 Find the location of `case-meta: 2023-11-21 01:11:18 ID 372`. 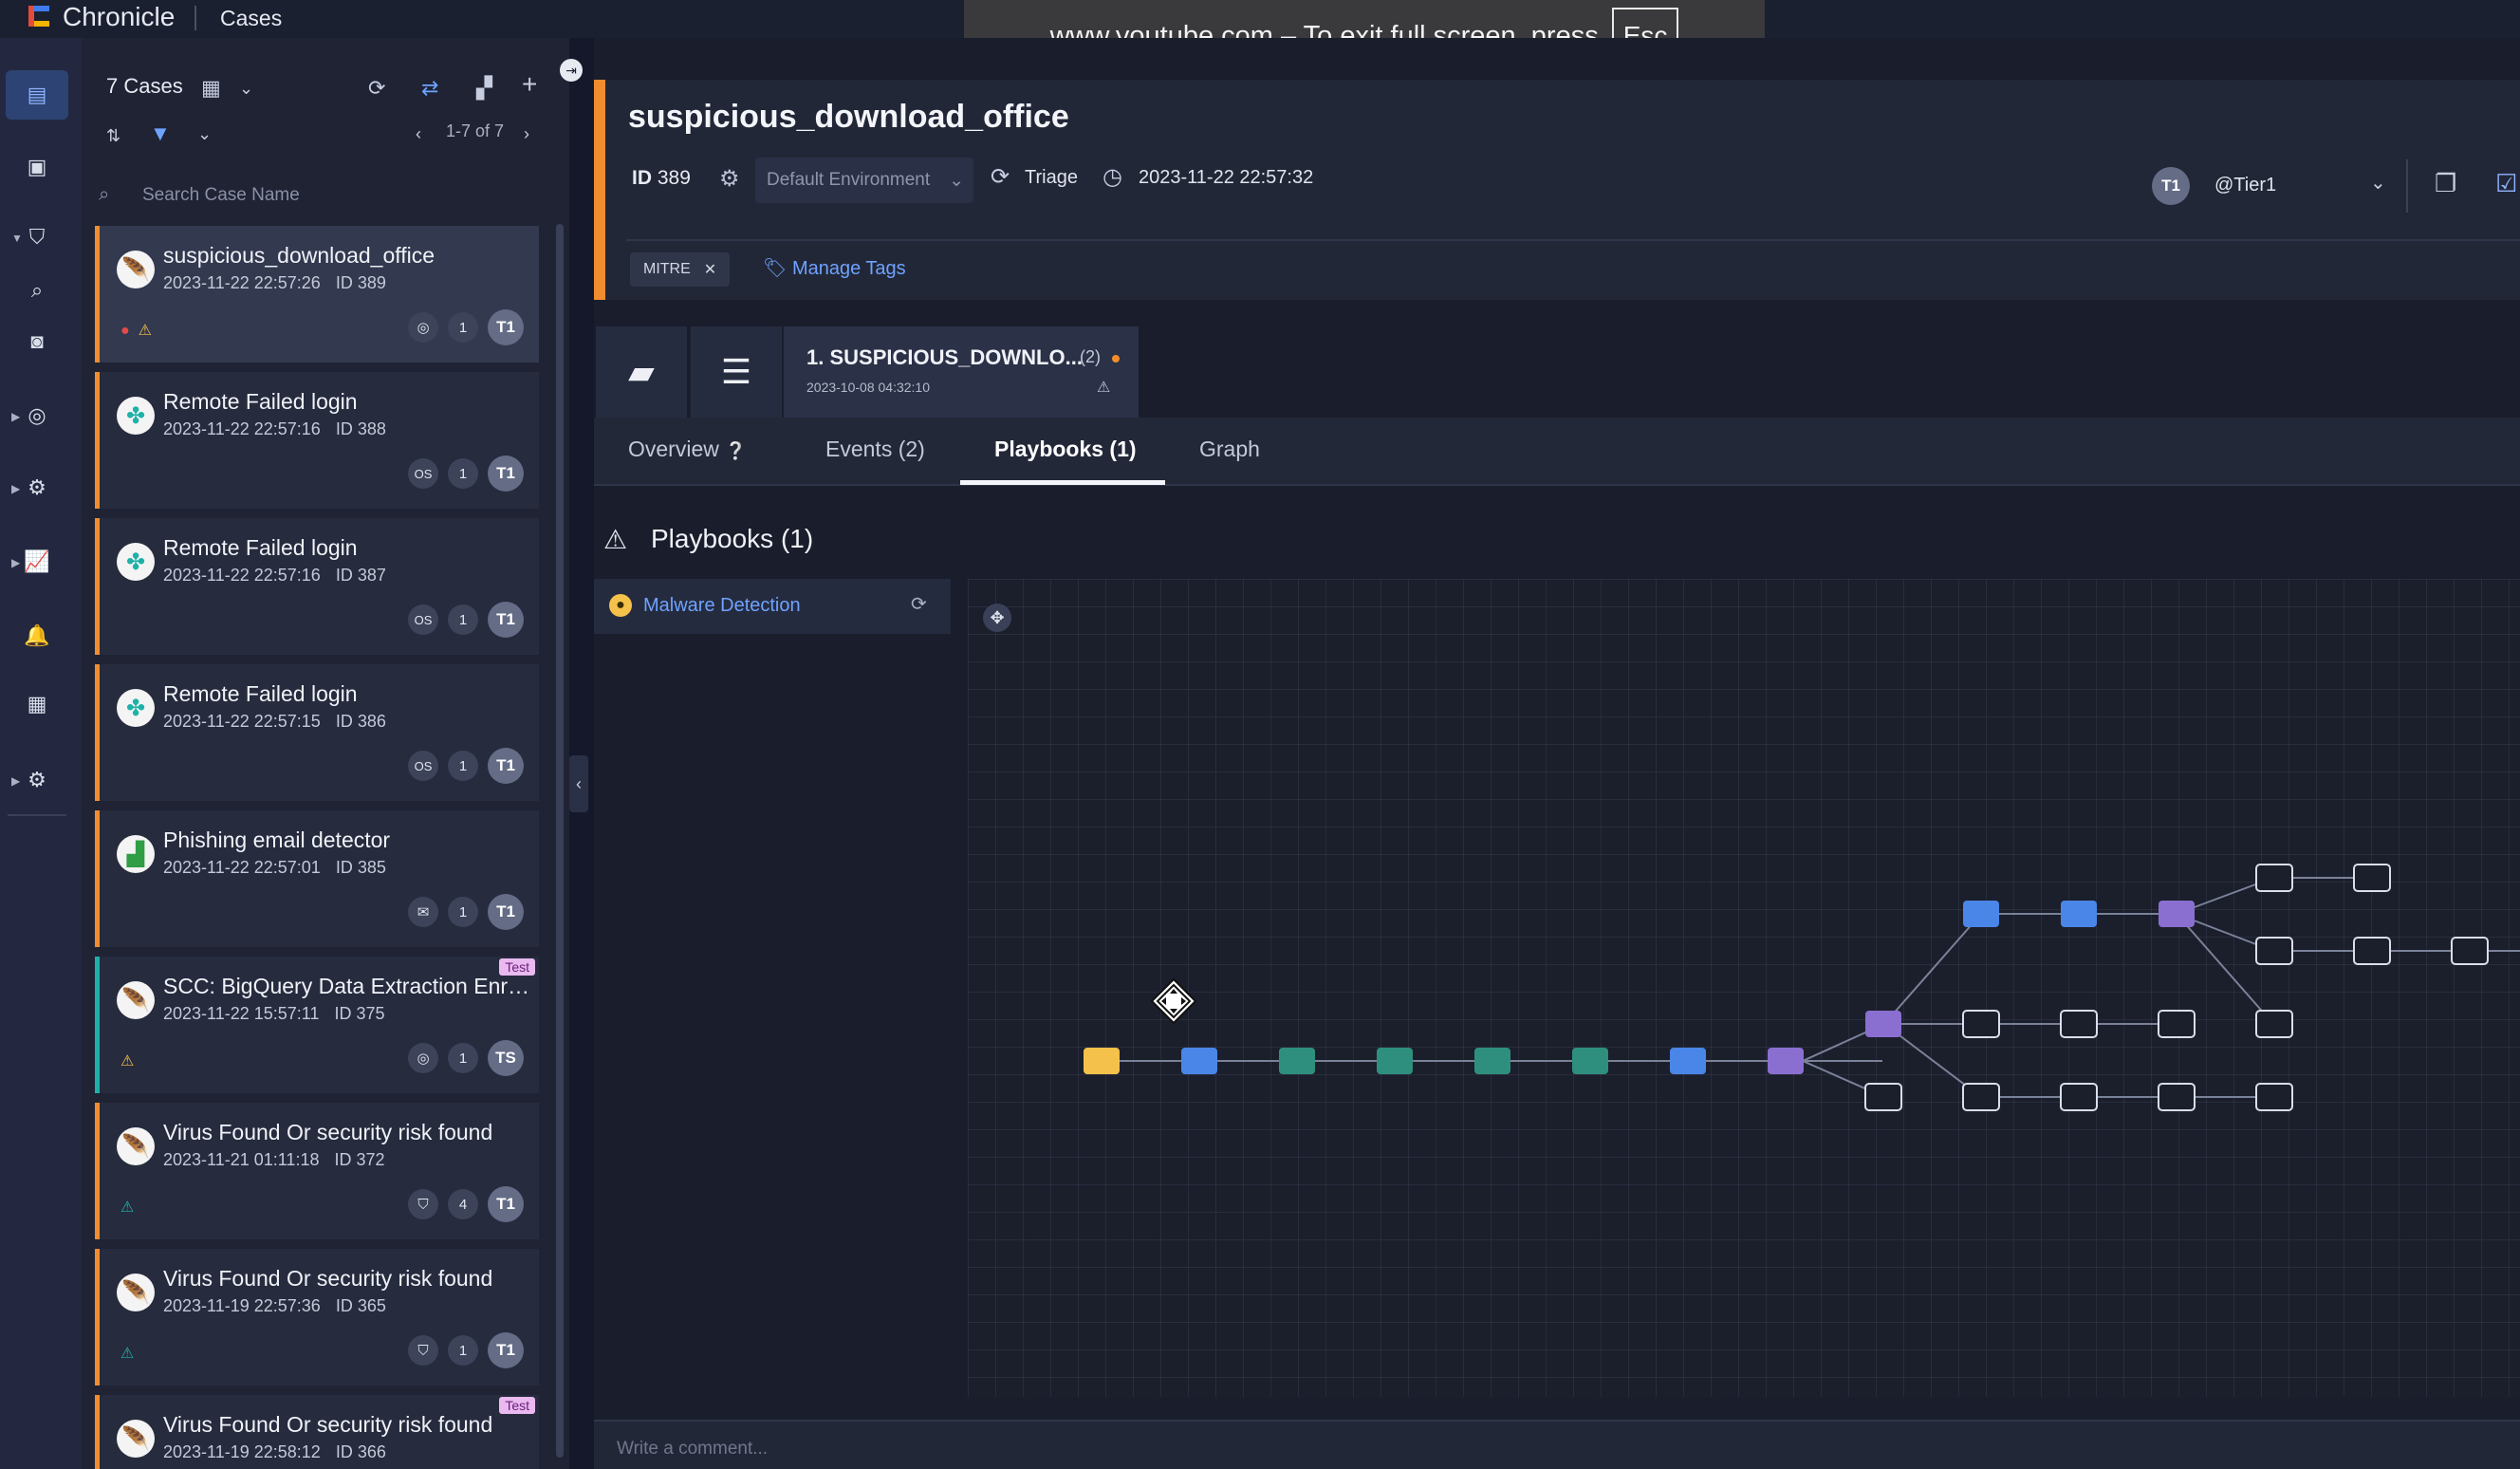

case-meta: 2023-11-21 01:11:18 ID 372 is located at coordinates (274, 1160).